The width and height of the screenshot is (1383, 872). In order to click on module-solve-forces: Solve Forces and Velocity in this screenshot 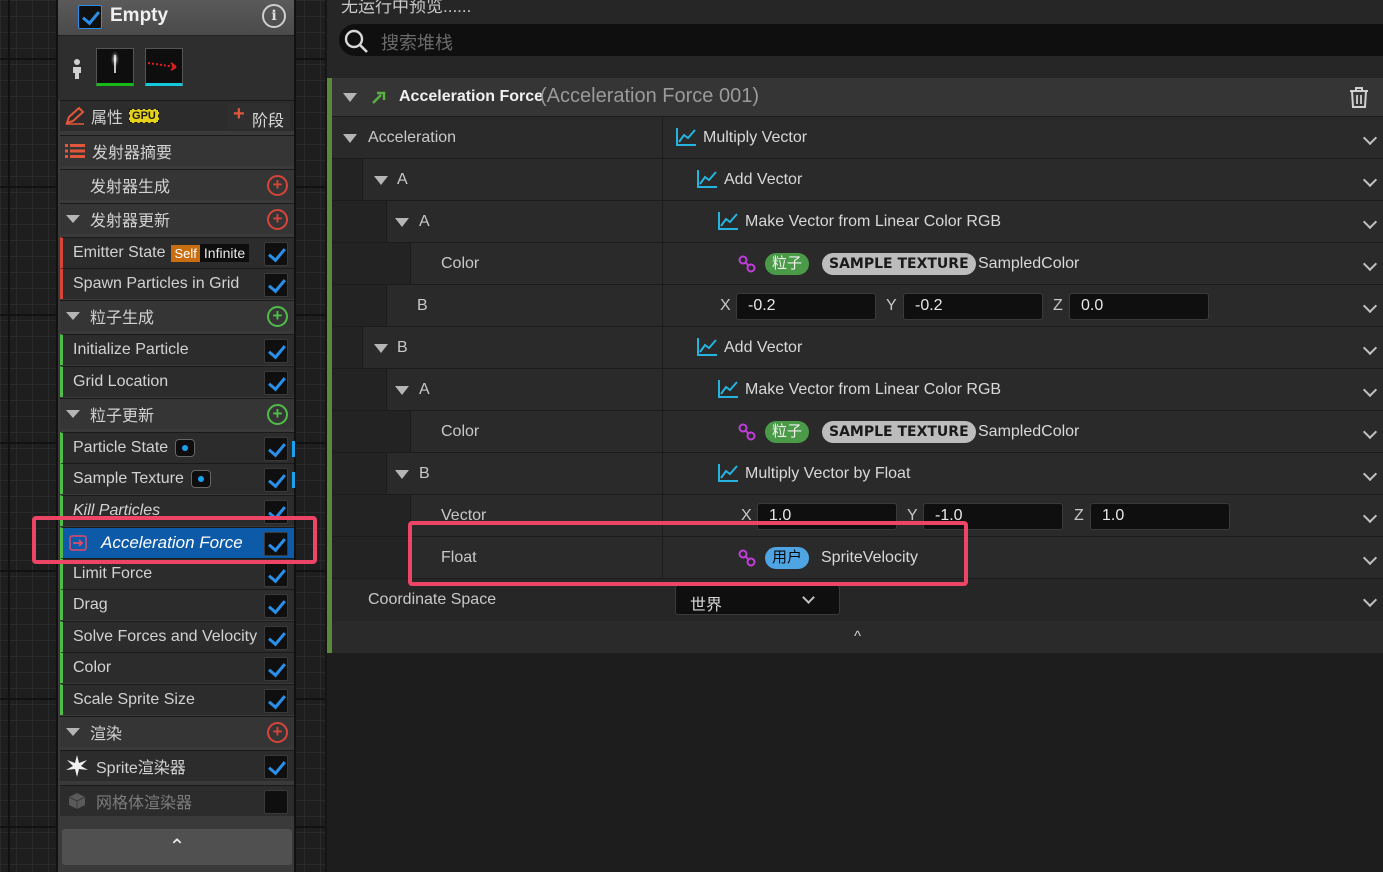, I will do `click(177, 636)`.